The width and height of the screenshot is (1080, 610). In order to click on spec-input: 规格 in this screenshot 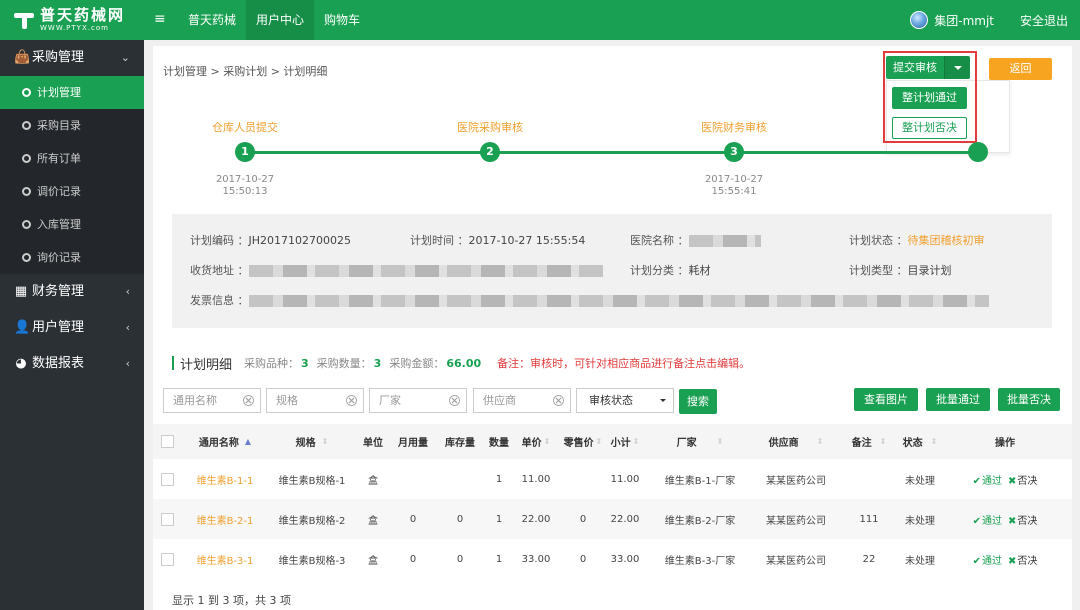, I will do `click(315, 400)`.